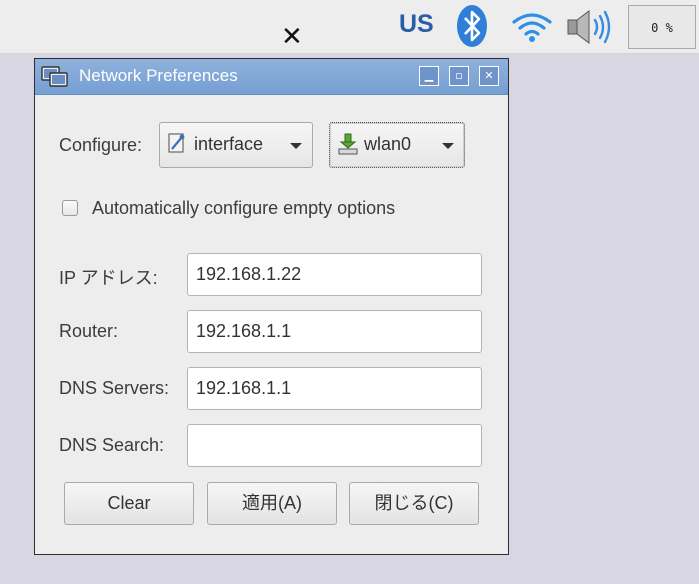  Describe the element at coordinates (334, 388) in the screenshot. I see `dns-servers-field` at that location.